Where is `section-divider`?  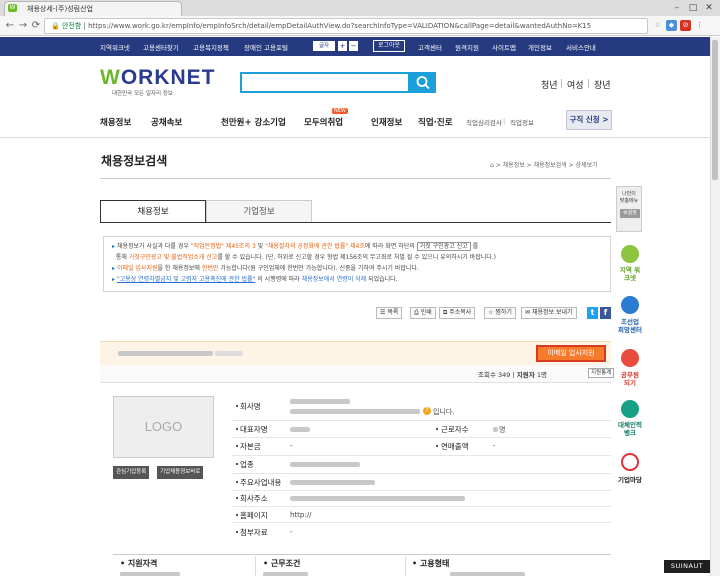 section-divider is located at coordinates (405, 566).